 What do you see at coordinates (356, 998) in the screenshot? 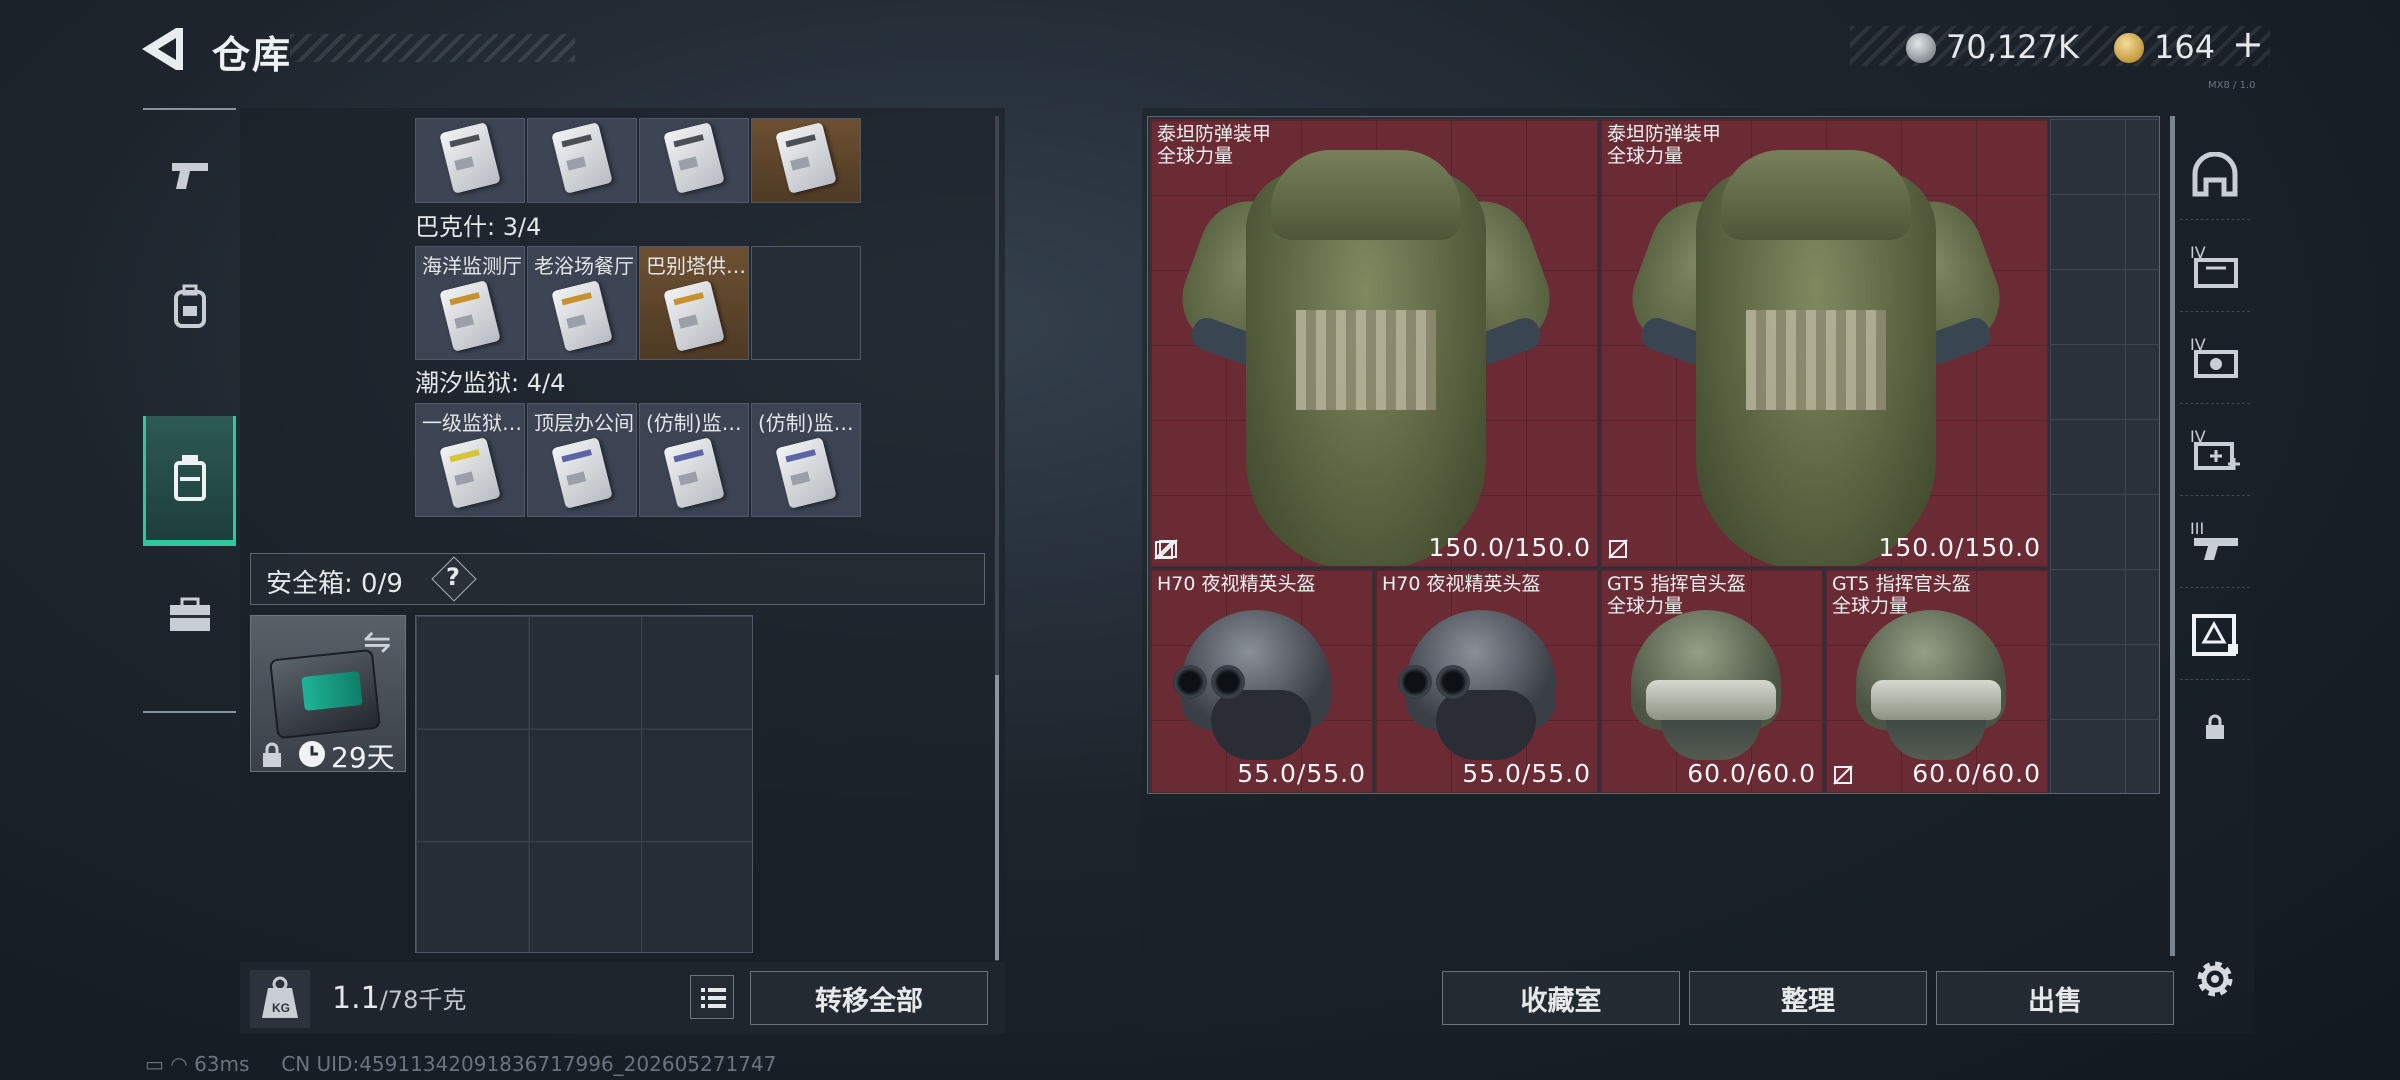
I see `weight-current: 1.1` at bounding box center [356, 998].